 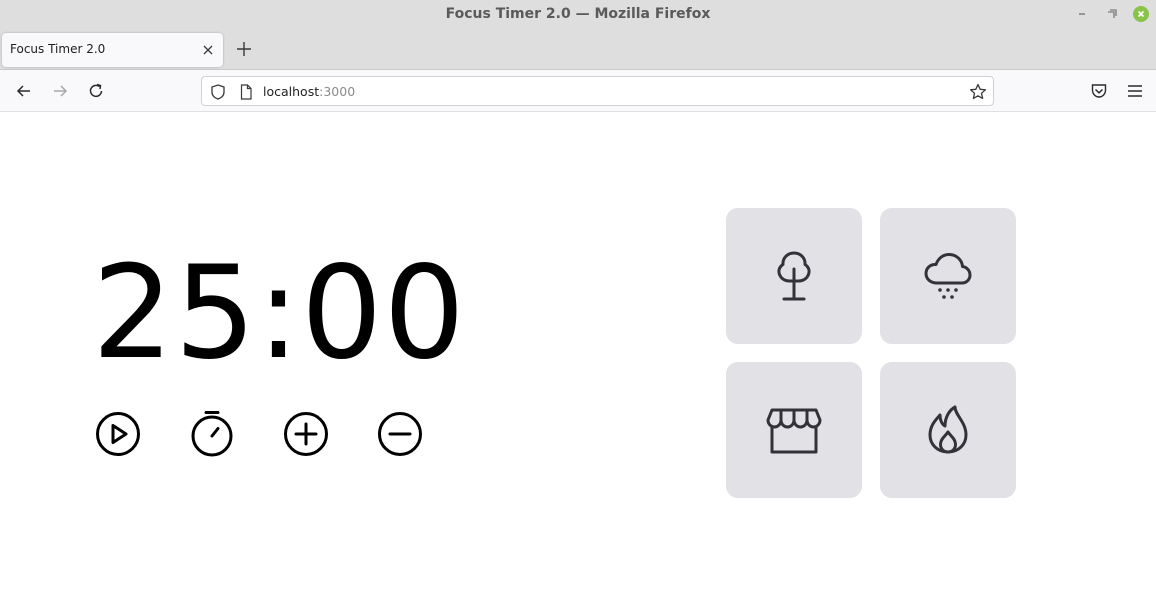 I want to click on page-icon, so click(x=246, y=92).